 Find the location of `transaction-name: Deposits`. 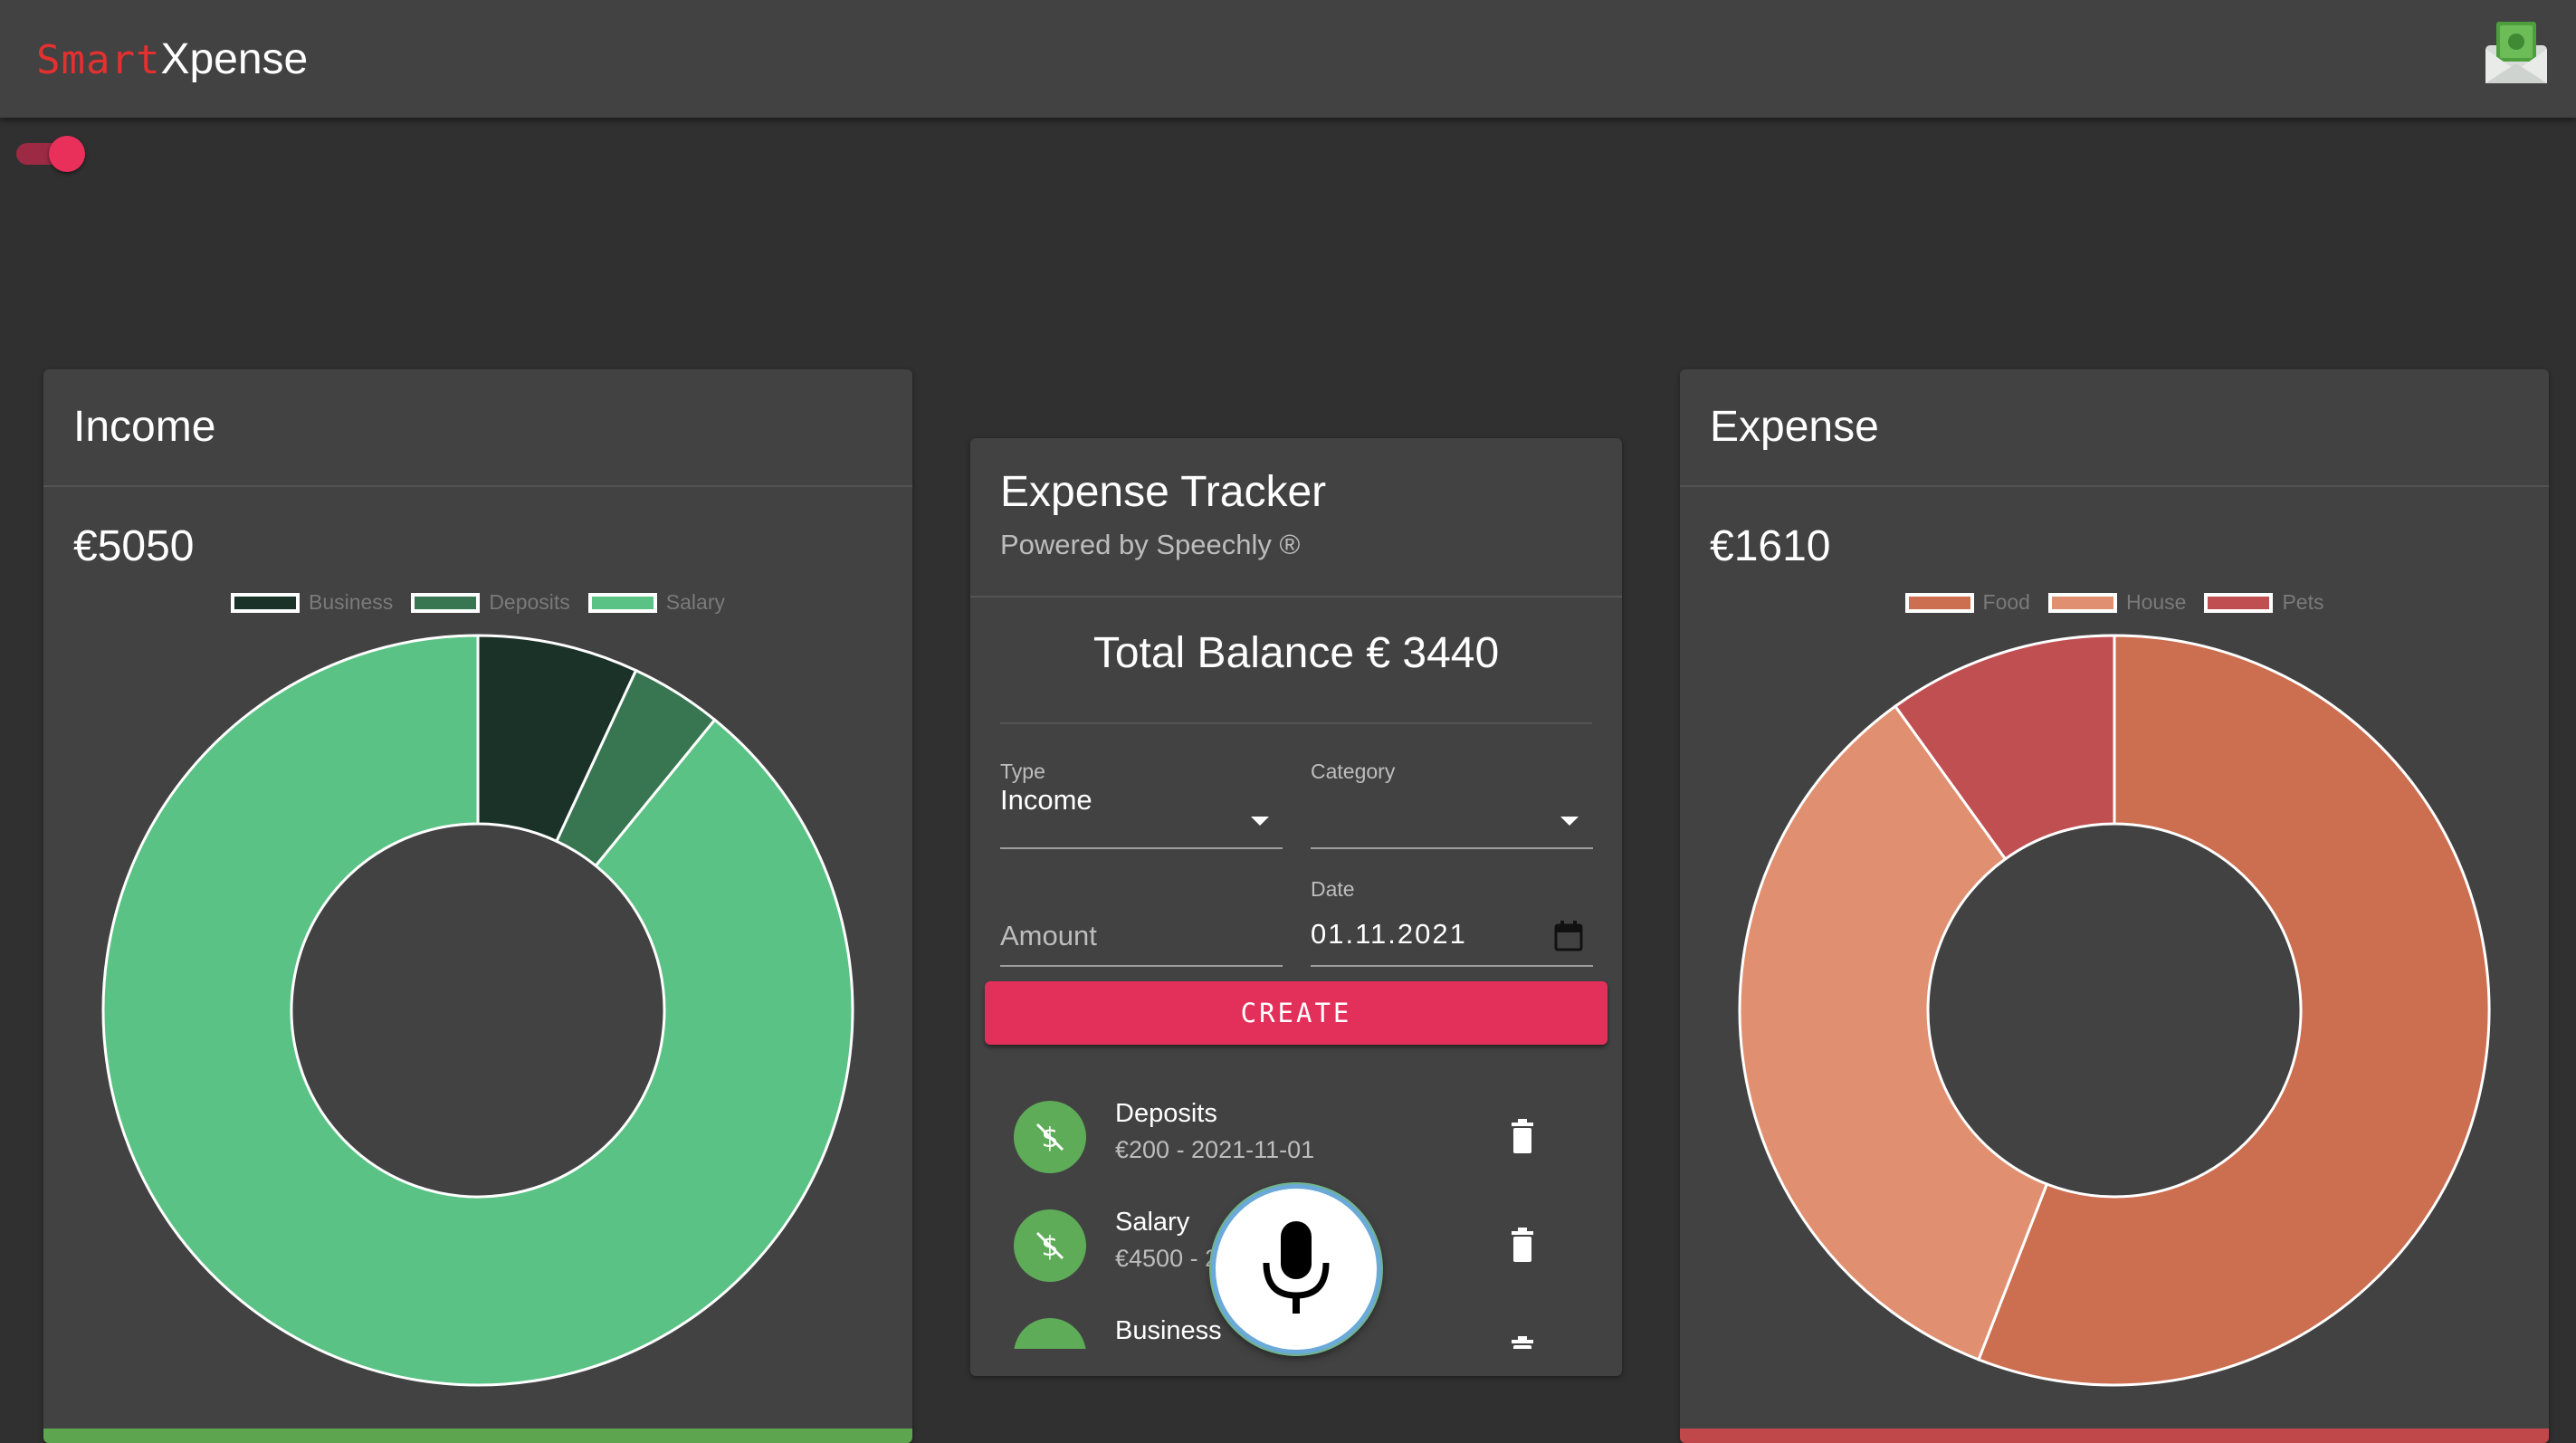

transaction-name: Deposits is located at coordinates (1166, 1113).